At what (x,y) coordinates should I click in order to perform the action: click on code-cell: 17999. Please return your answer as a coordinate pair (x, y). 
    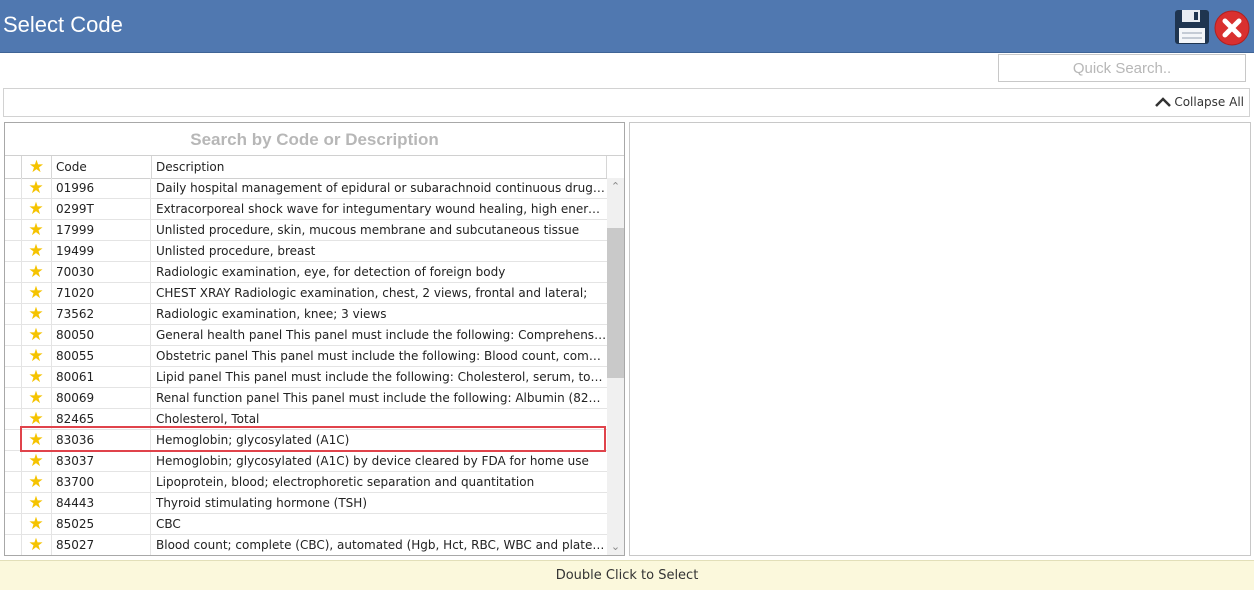
    Looking at the image, I should click on (101, 230).